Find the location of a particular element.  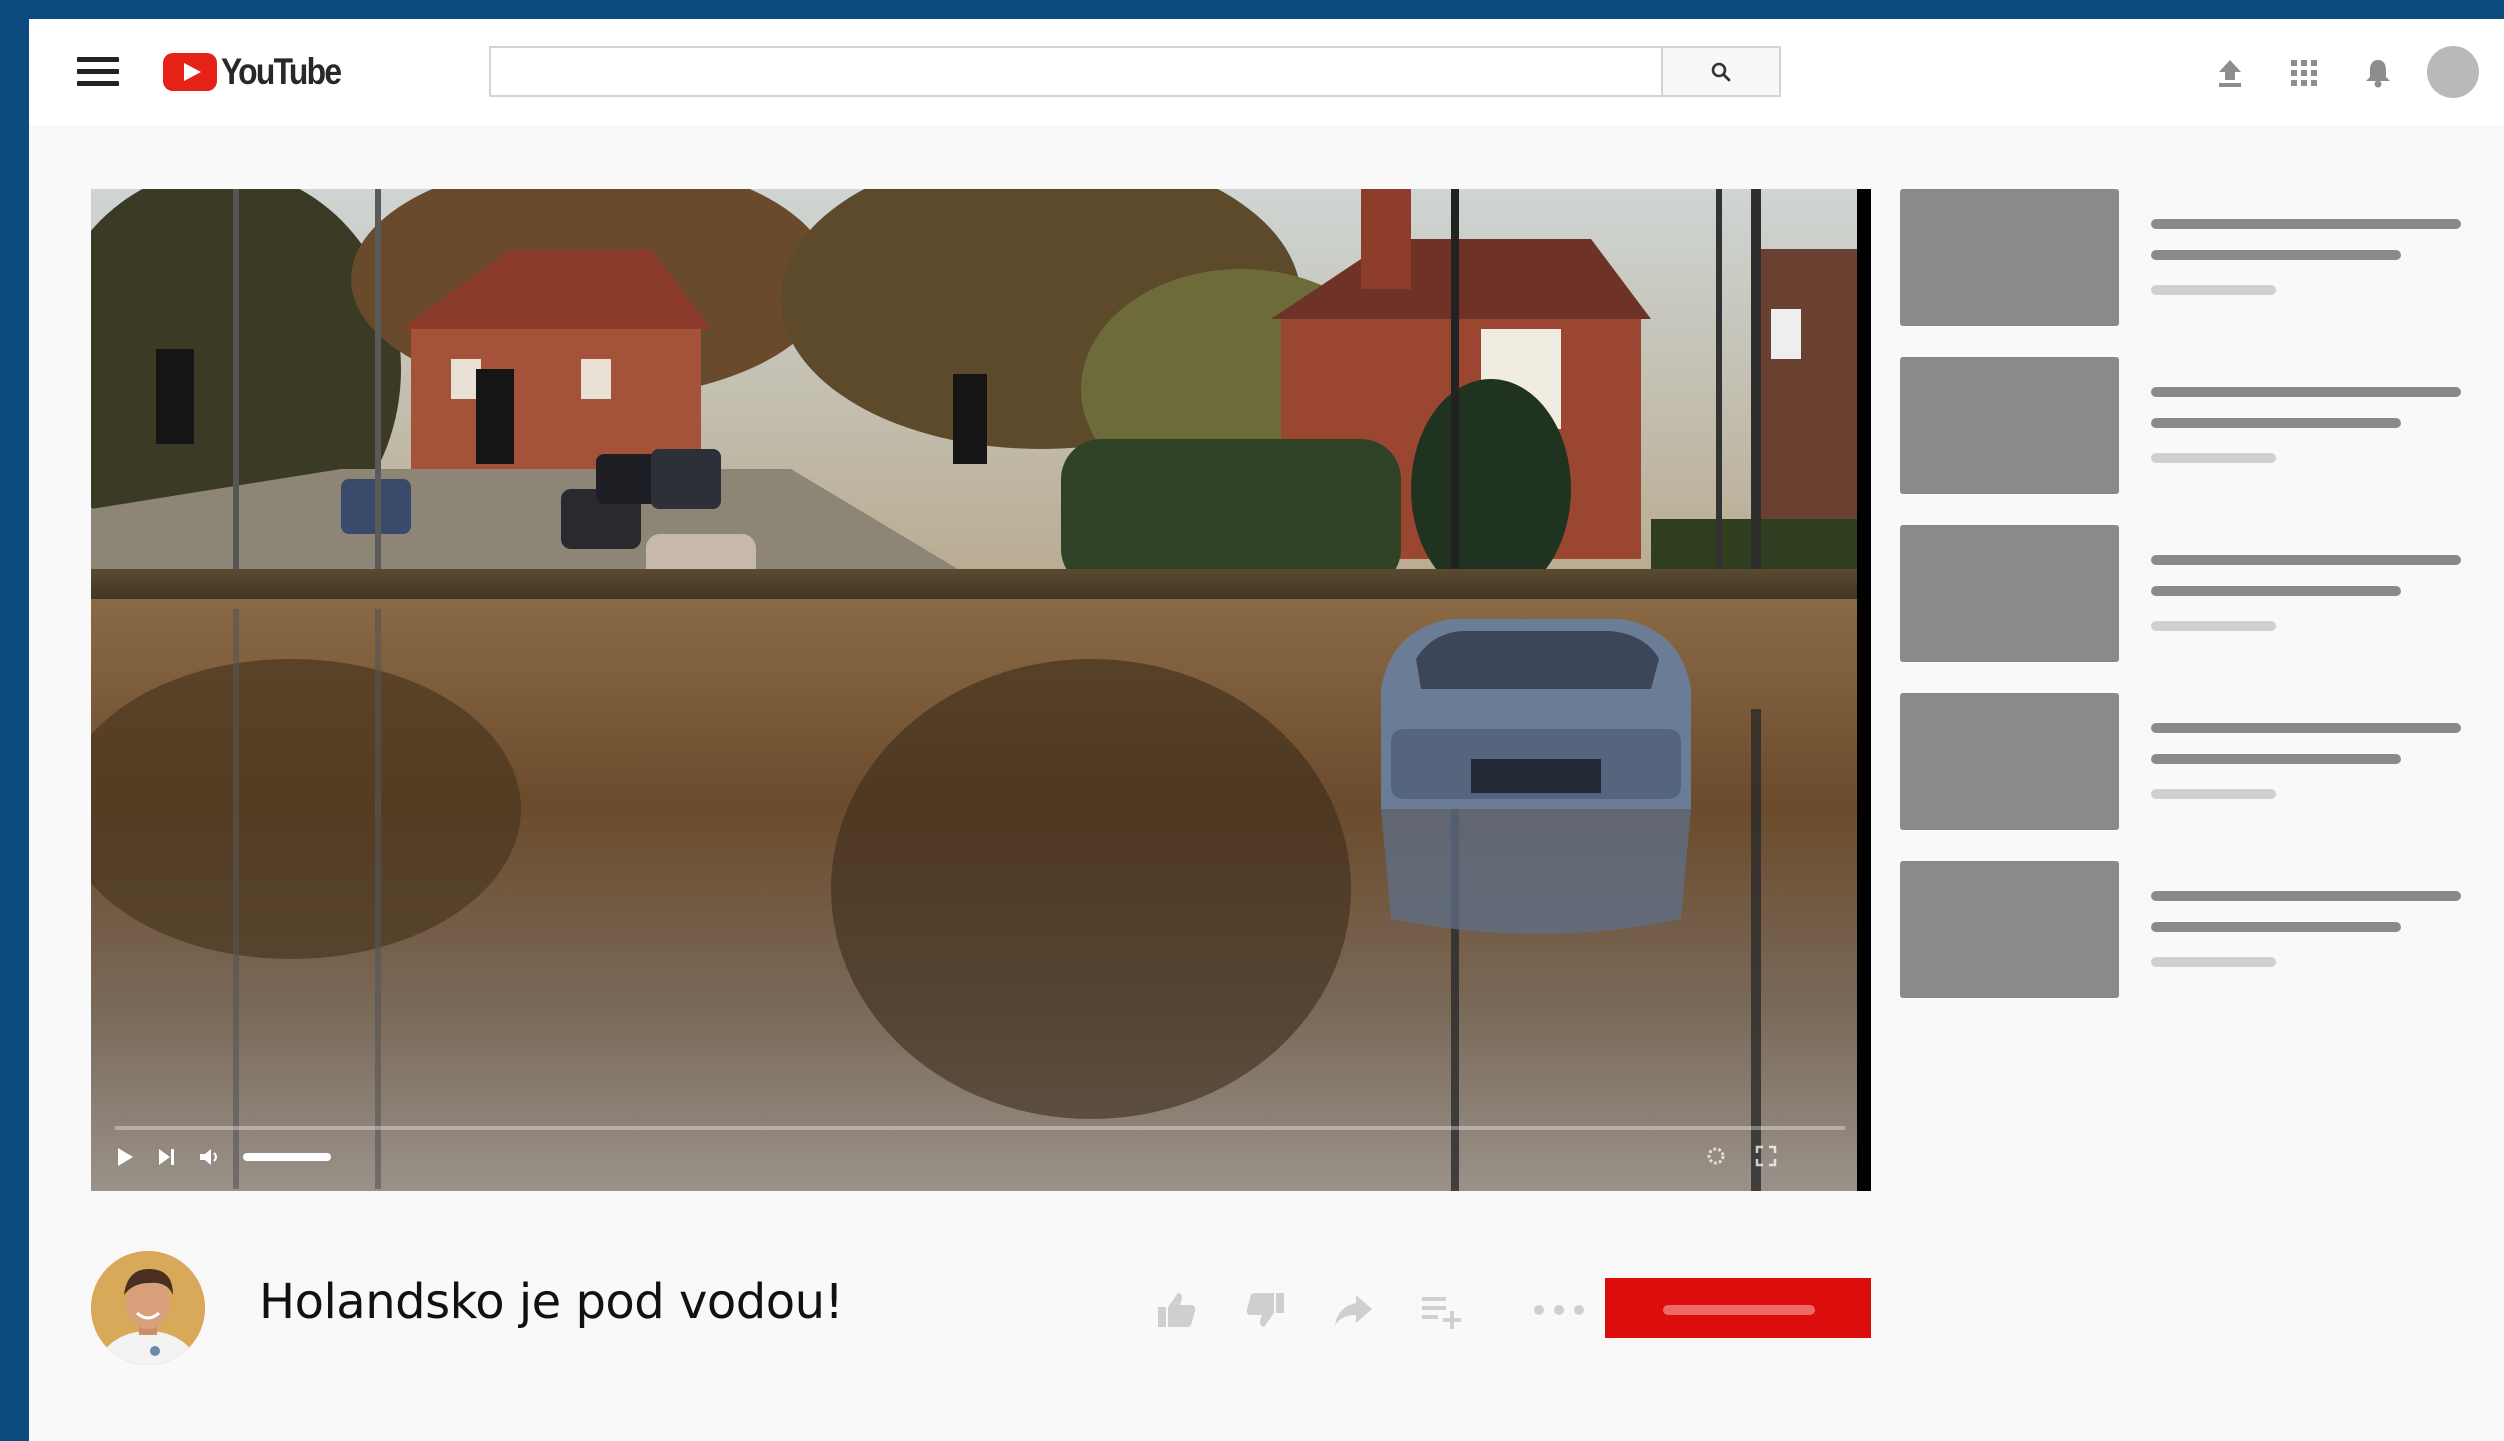

subscribe-label-placeholder is located at coordinates (1739, 1310).